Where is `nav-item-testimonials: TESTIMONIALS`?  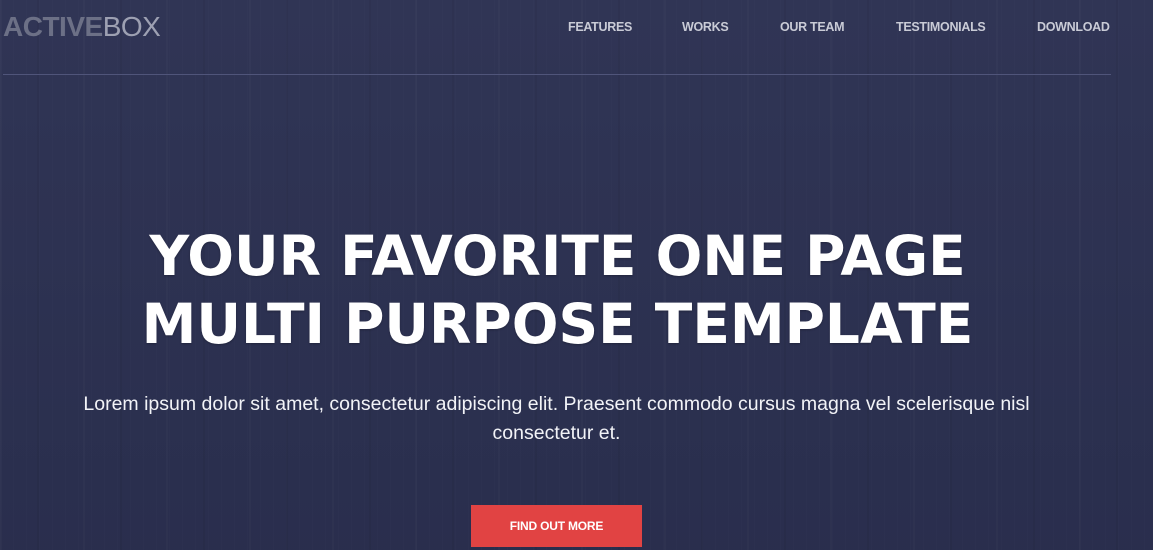
nav-item-testimonials: TESTIMONIALS is located at coordinates (941, 27).